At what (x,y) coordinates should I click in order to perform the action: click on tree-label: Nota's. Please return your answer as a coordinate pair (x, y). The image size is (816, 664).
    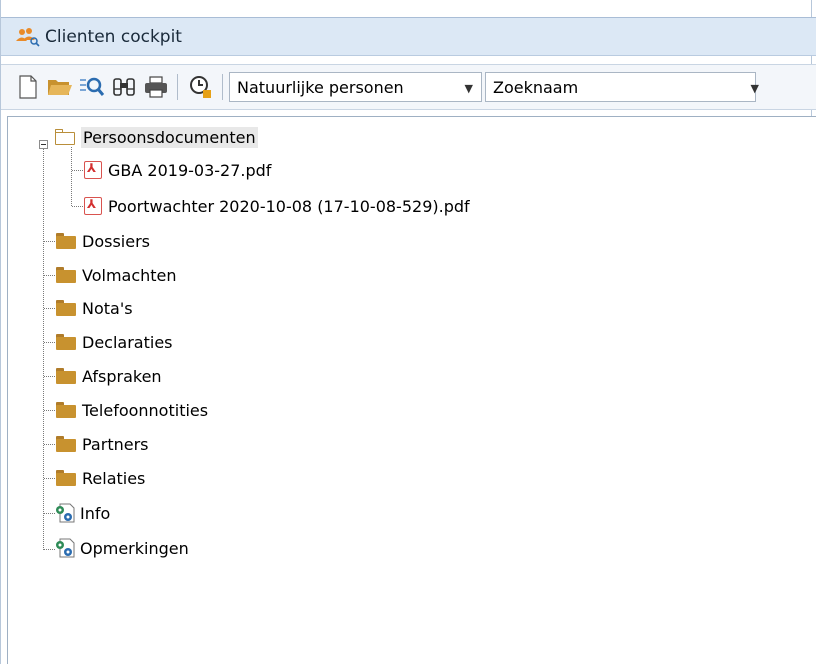
    Looking at the image, I should click on (107, 308).